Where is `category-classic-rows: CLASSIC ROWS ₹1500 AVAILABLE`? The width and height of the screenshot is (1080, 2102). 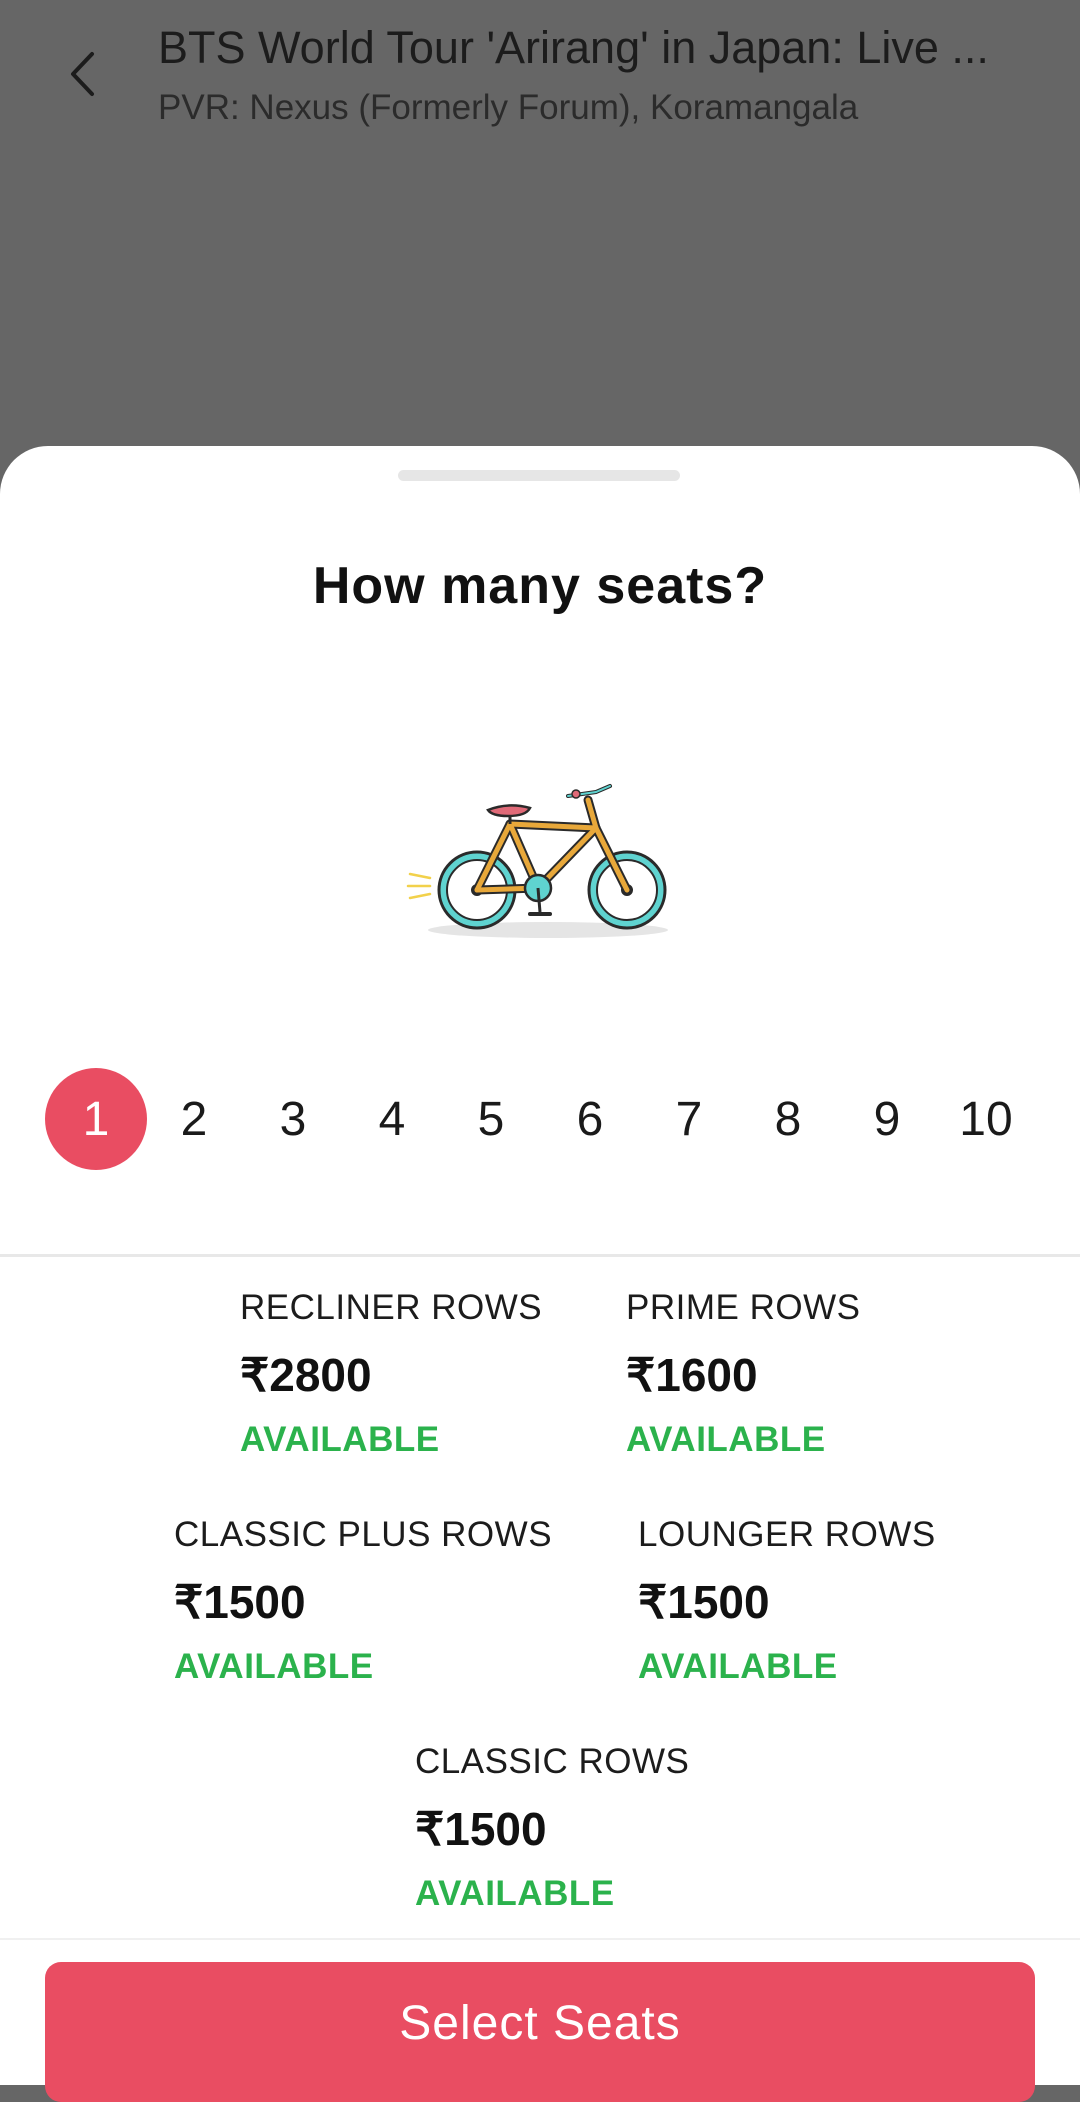
category-classic-rows: CLASSIC ROWS ₹1500 AVAILABLE is located at coordinates (552, 1828).